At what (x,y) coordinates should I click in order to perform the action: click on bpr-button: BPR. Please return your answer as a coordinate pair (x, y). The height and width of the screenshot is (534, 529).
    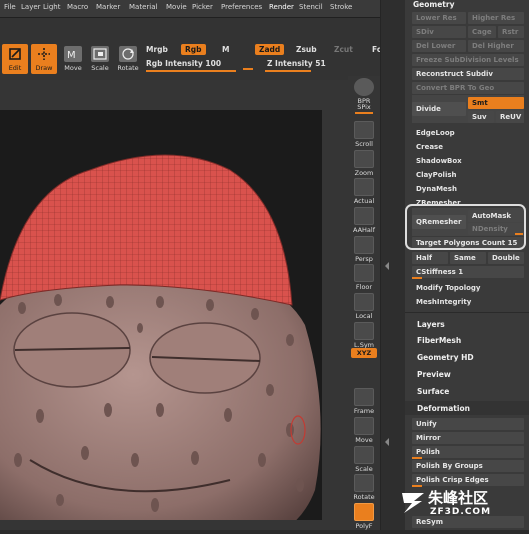
    Looking at the image, I should click on (364, 91).